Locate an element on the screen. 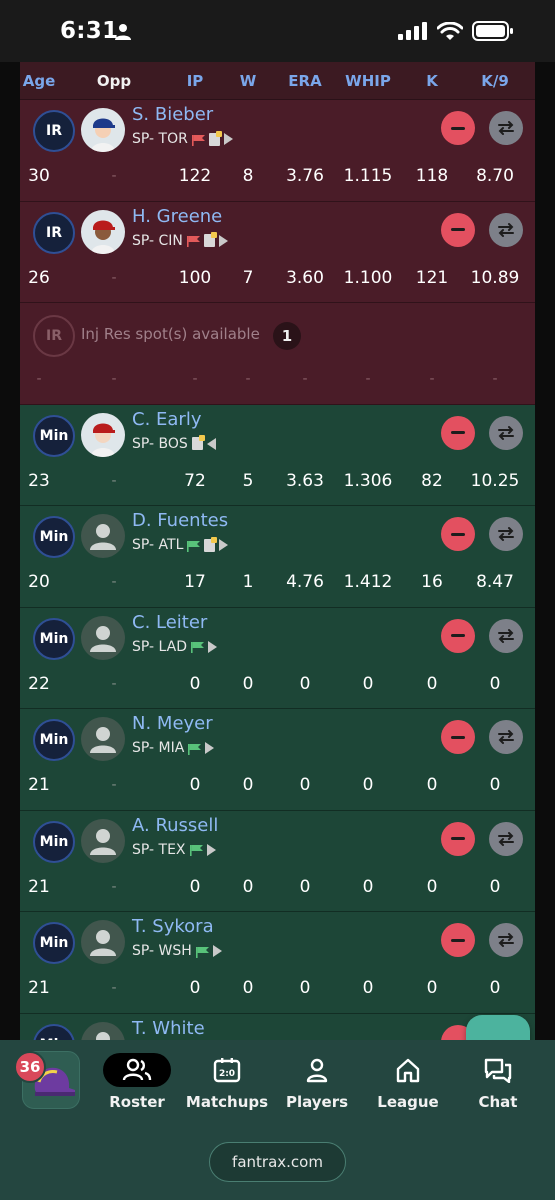 This screenshot has width=555, height=1200. col-w: W is located at coordinates (248, 81).